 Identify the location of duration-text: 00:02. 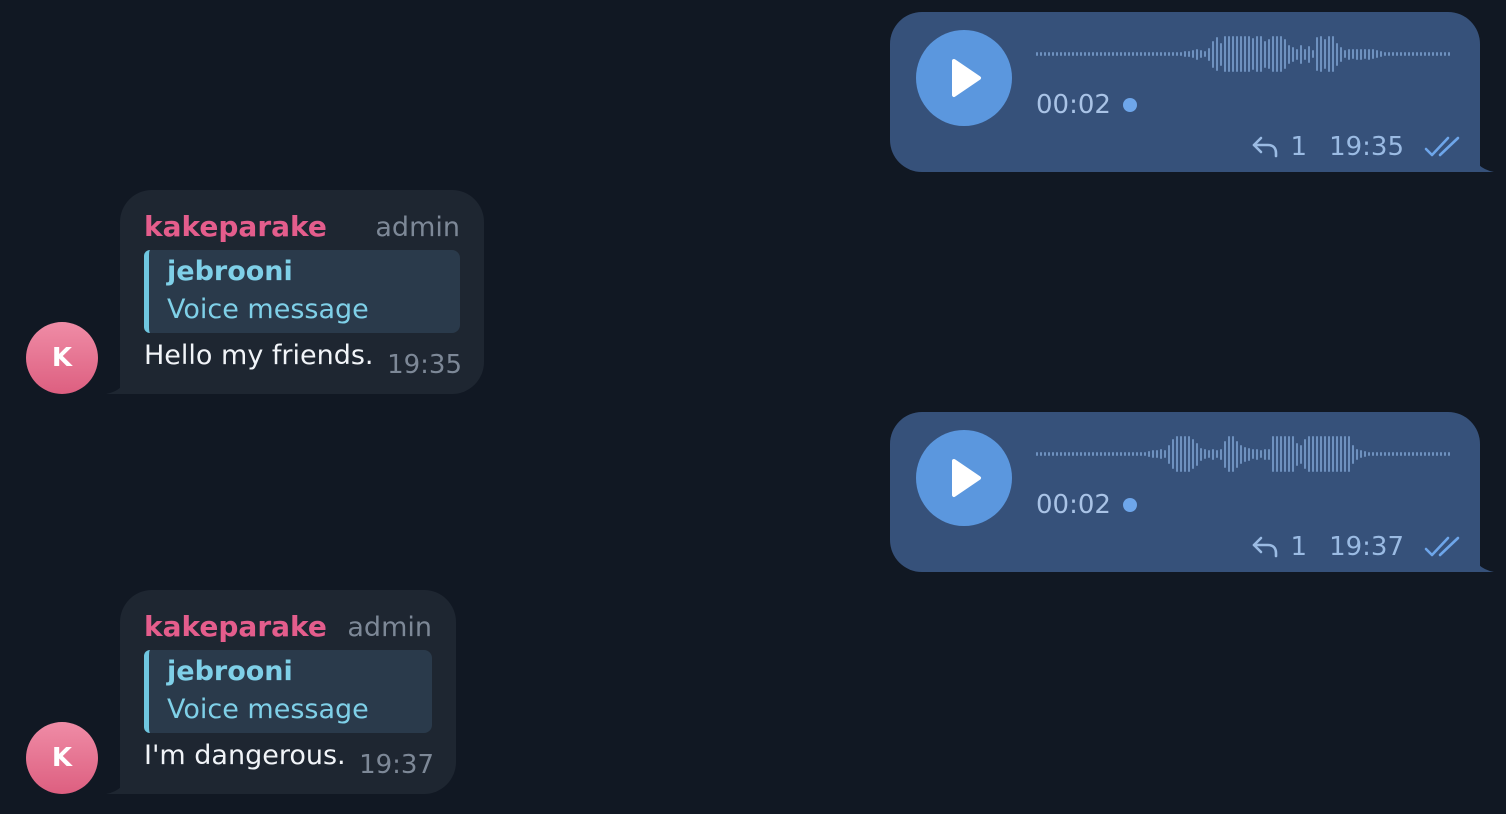
(1073, 505).